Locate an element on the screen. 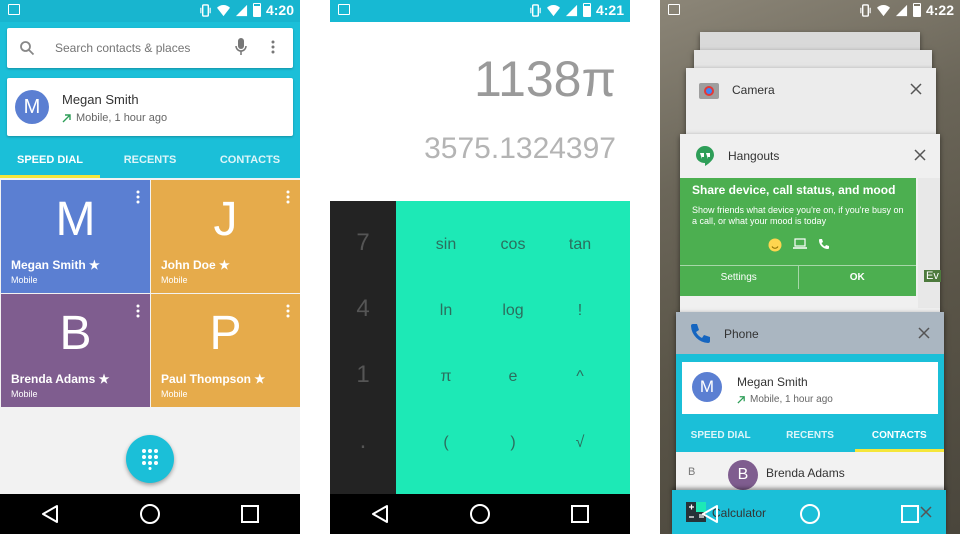  dialpad-icon is located at coordinates (150, 459).